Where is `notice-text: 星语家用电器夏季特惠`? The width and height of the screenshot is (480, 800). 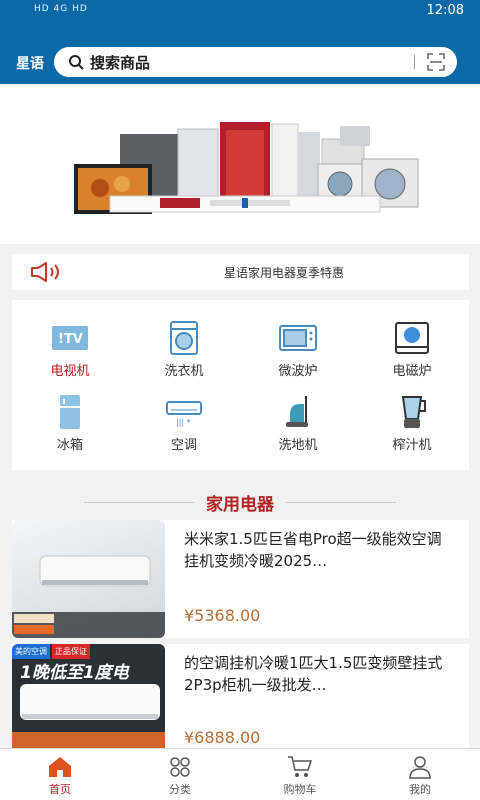
notice-text: 星语家用电器夏季特惠 is located at coordinates (284, 273).